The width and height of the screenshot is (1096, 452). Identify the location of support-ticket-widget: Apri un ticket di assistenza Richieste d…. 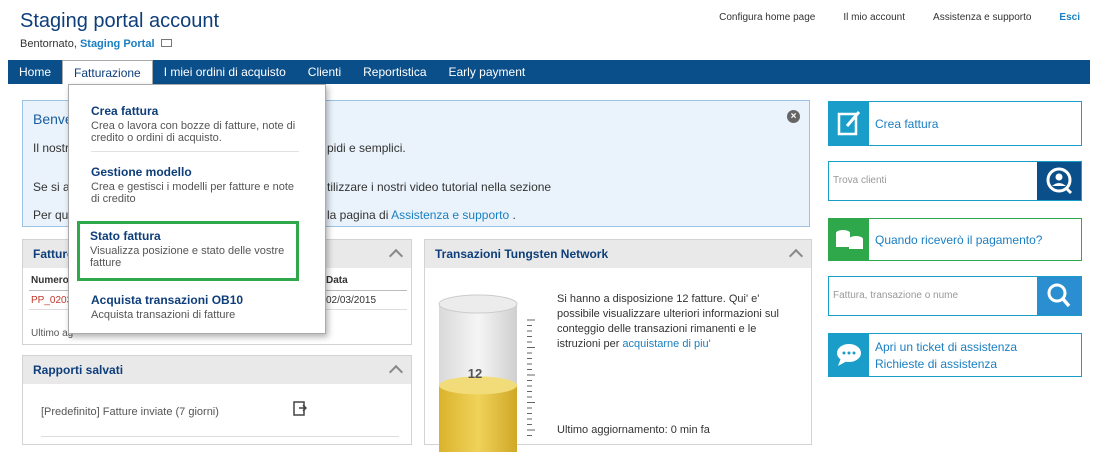
(955, 355).